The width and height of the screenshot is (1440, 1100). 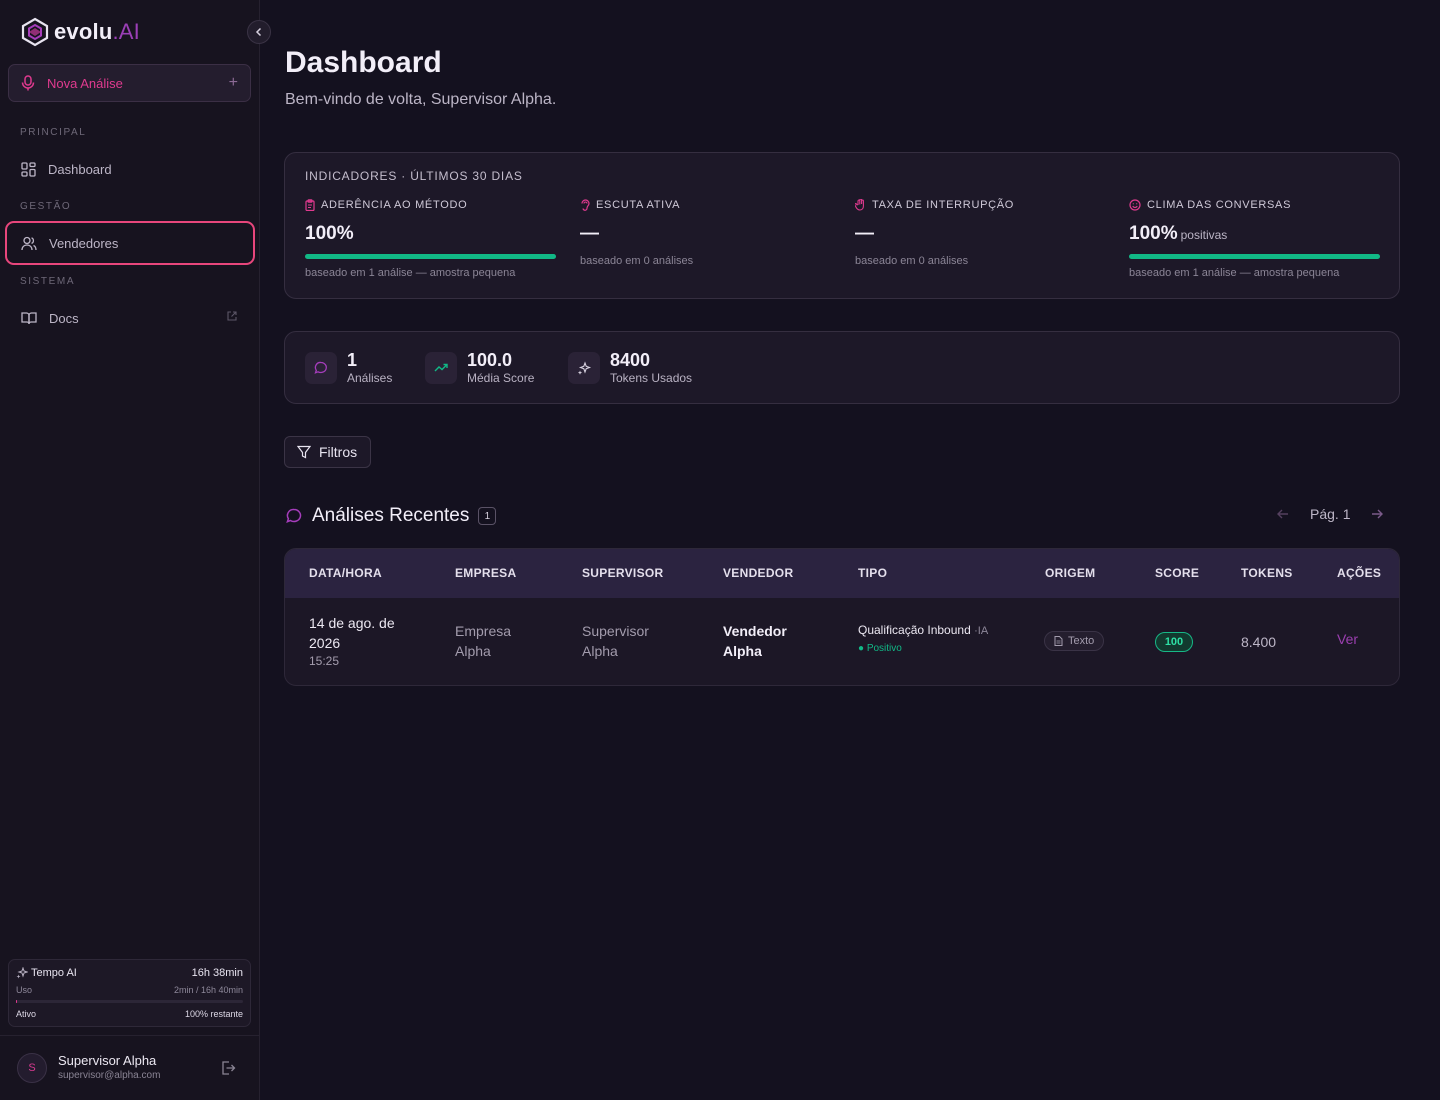 I want to click on recent-analyses-header: Análises Recentes 1, so click(x=391, y=516).